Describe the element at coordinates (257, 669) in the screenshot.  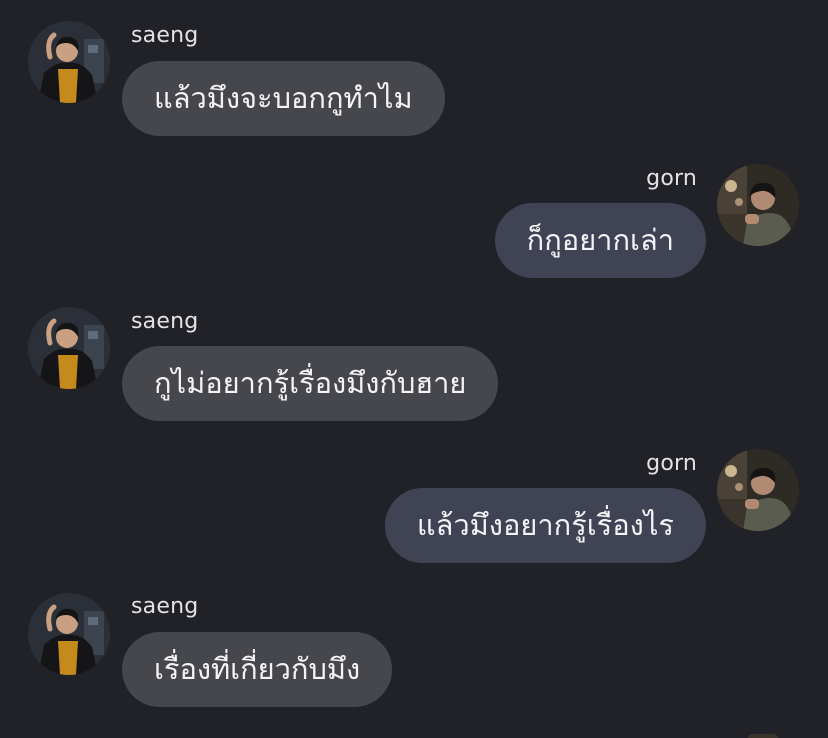
I see `message-bubble: เรื่องที่เกี่ยวกับมึง` at that location.